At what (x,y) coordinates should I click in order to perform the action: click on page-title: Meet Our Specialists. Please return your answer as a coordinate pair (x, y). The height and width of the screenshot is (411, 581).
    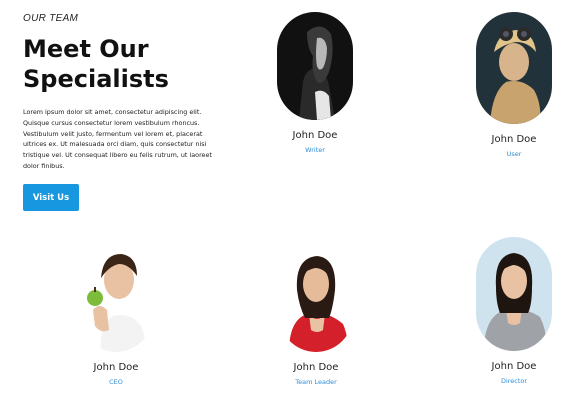
    Looking at the image, I should click on (123, 64).